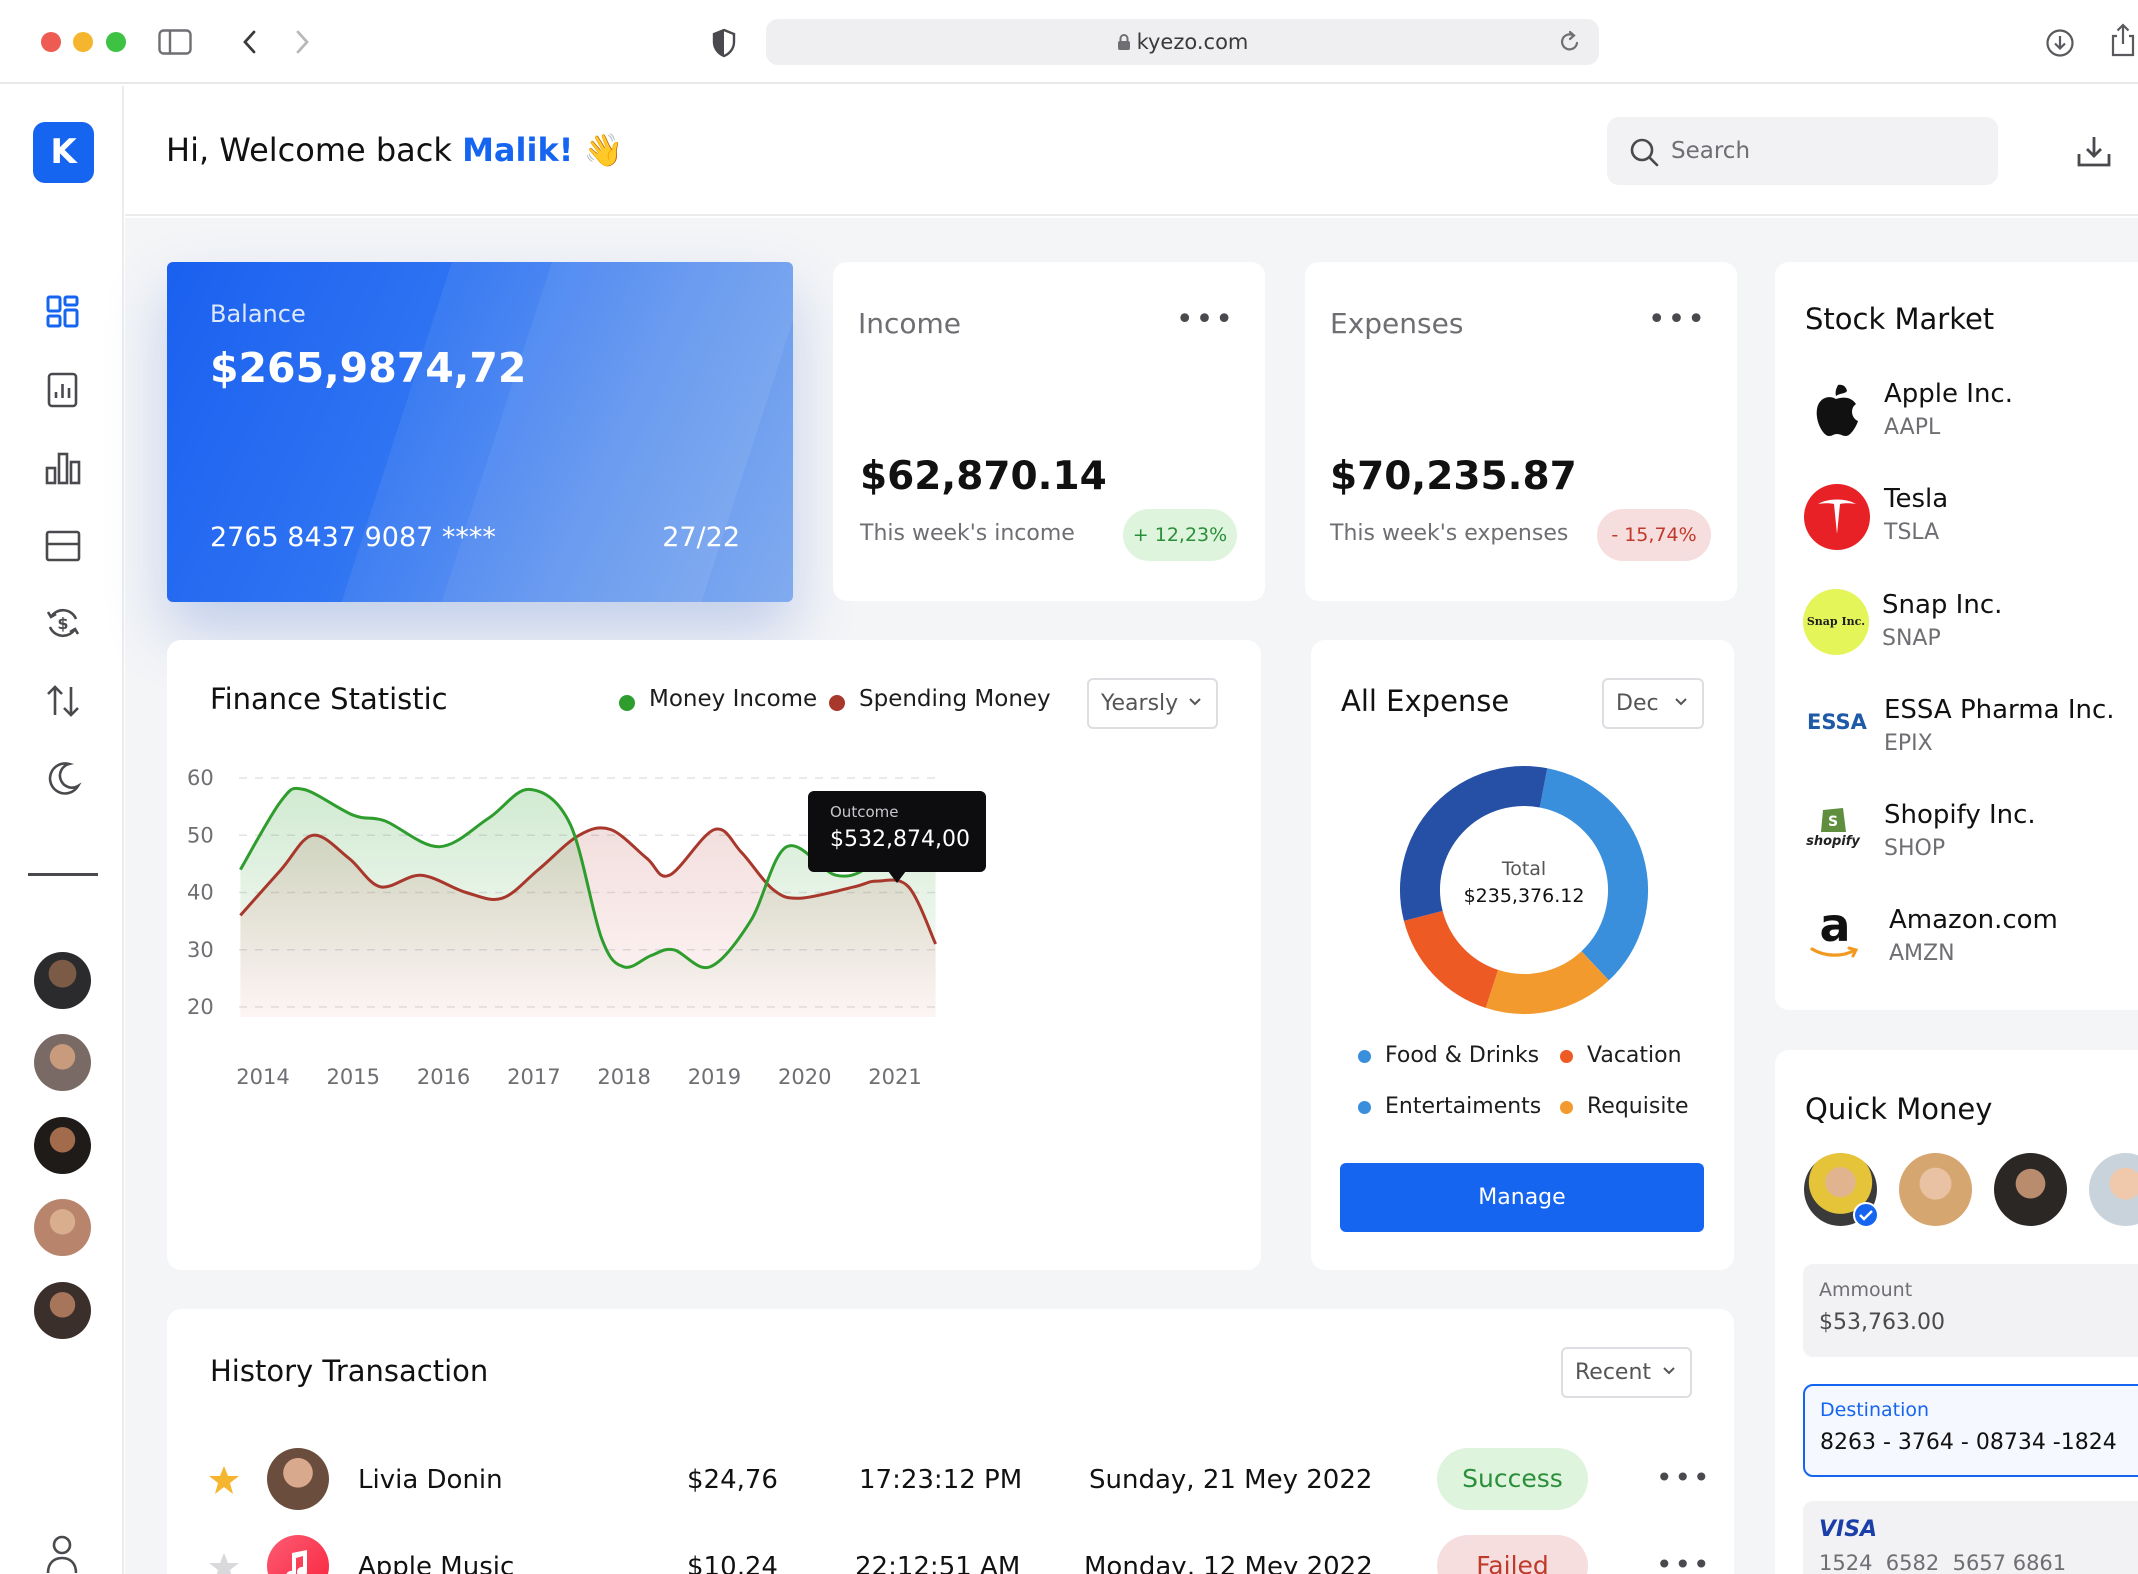 The image size is (2138, 1574). Describe the element at coordinates (2094, 151) in the screenshot. I see `export-download-icon` at that location.